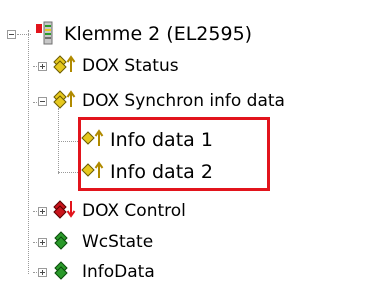 The width and height of the screenshot is (377, 291). Describe the element at coordinates (134, 210) in the screenshot. I see `tree-item-label: DOX Control` at that location.